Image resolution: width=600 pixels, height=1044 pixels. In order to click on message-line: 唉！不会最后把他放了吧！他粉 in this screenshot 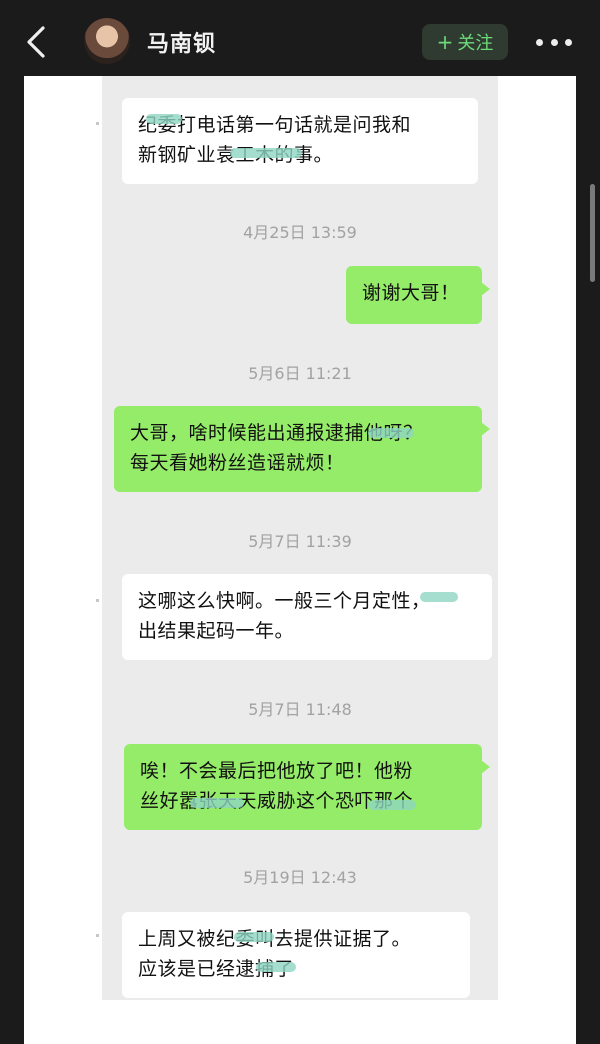, I will do `click(277, 771)`.